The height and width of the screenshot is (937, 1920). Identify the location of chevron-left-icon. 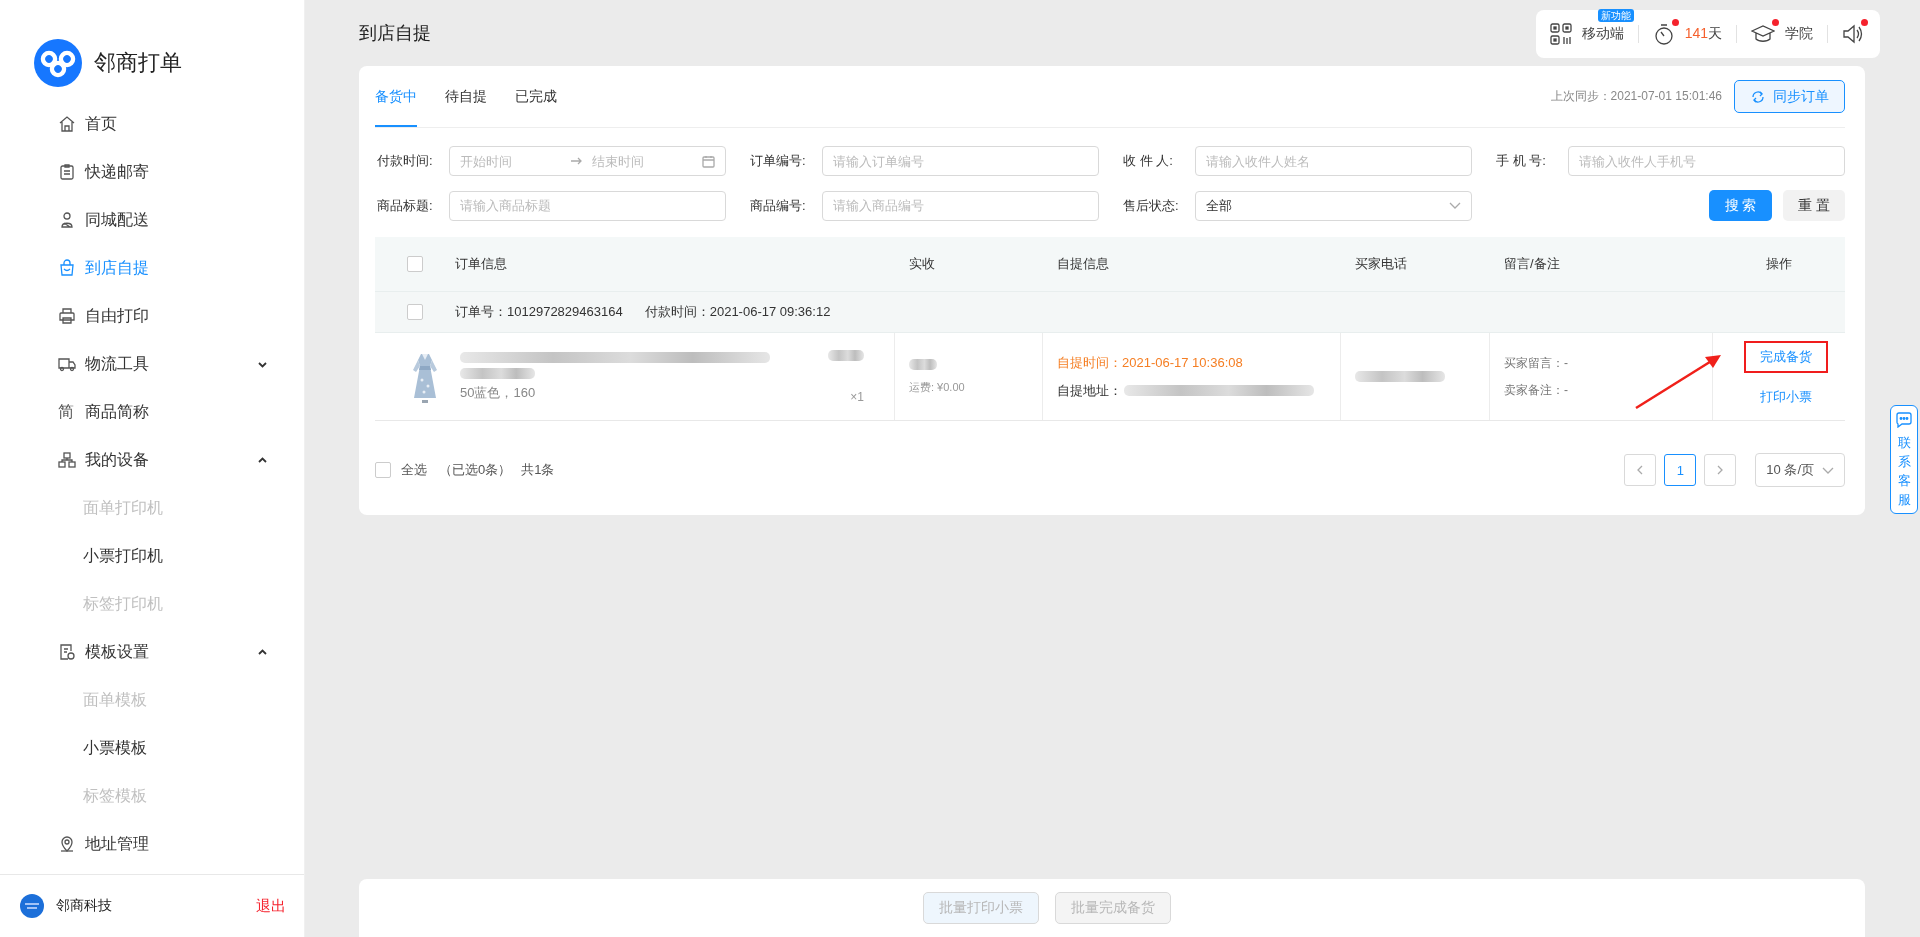
(1640, 470).